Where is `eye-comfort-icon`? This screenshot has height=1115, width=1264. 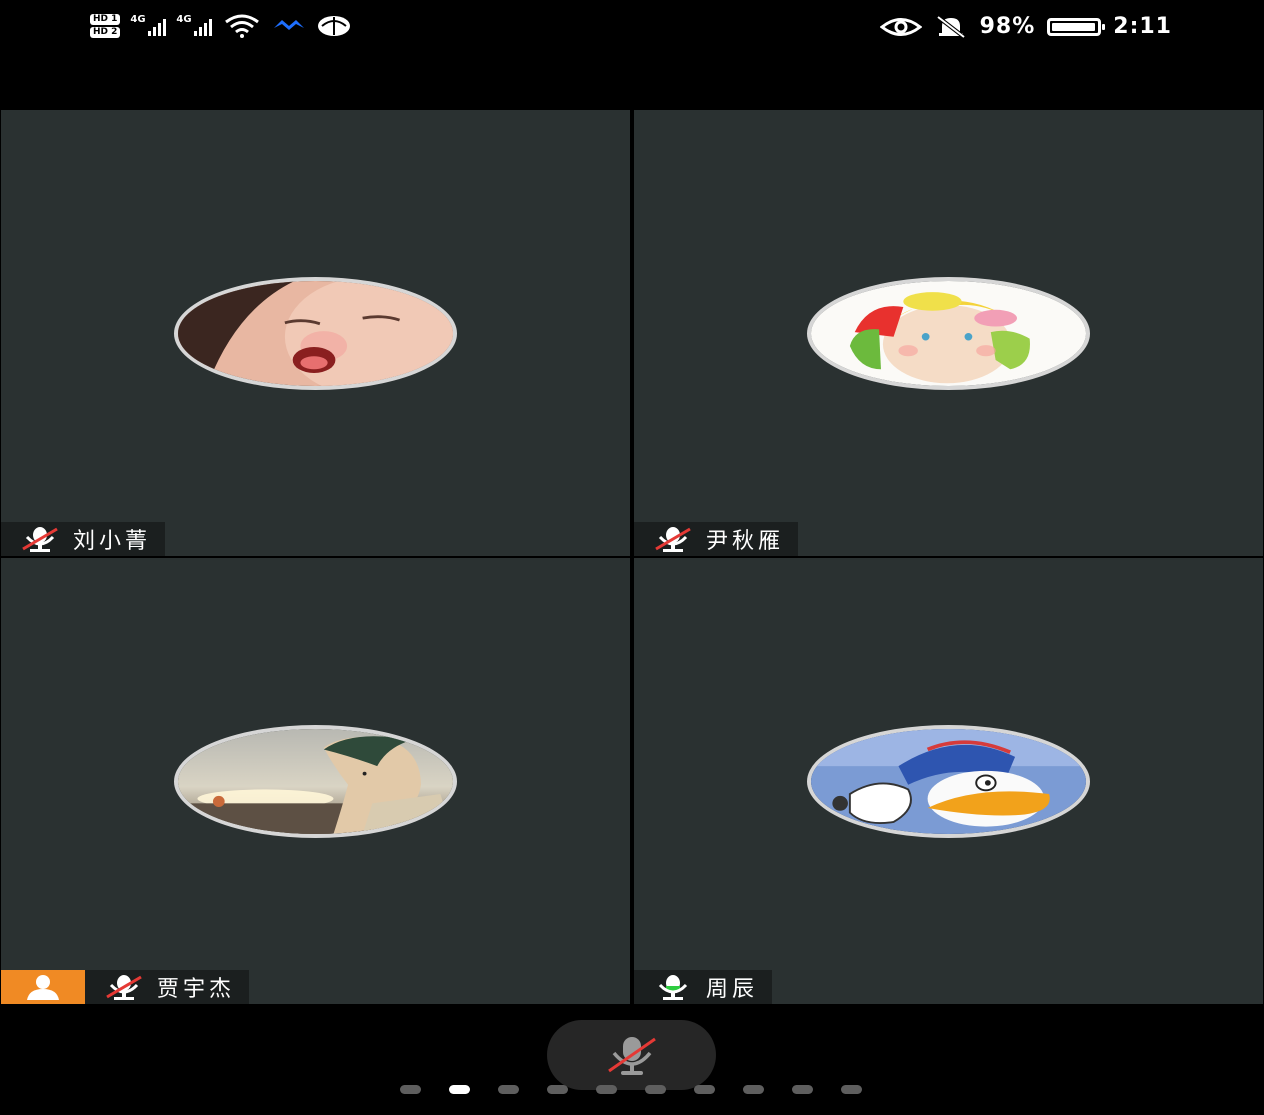 eye-comfort-icon is located at coordinates (900, 26).